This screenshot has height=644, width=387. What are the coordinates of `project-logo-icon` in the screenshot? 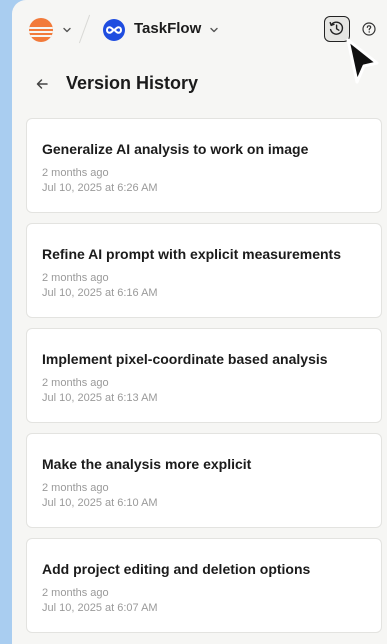 It's located at (114, 30).